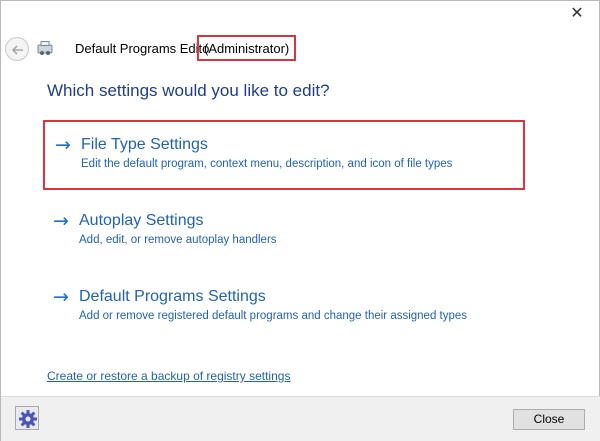 Image resolution: width=600 pixels, height=441 pixels. What do you see at coordinates (247, 48) in the screenshot?
I see `administrator-label: (Administrator)` at bounding box center [247, 48].